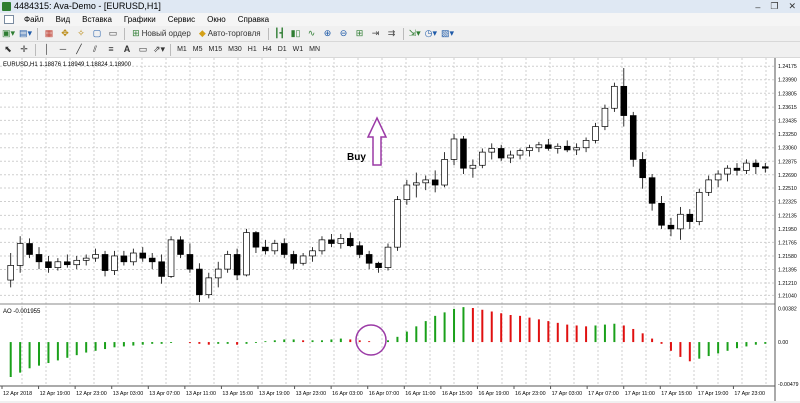  What do you see at coordinates (181, 19) in the screenshot?
I see `menu-tools: Сервис` at bounding box center [181, 19].